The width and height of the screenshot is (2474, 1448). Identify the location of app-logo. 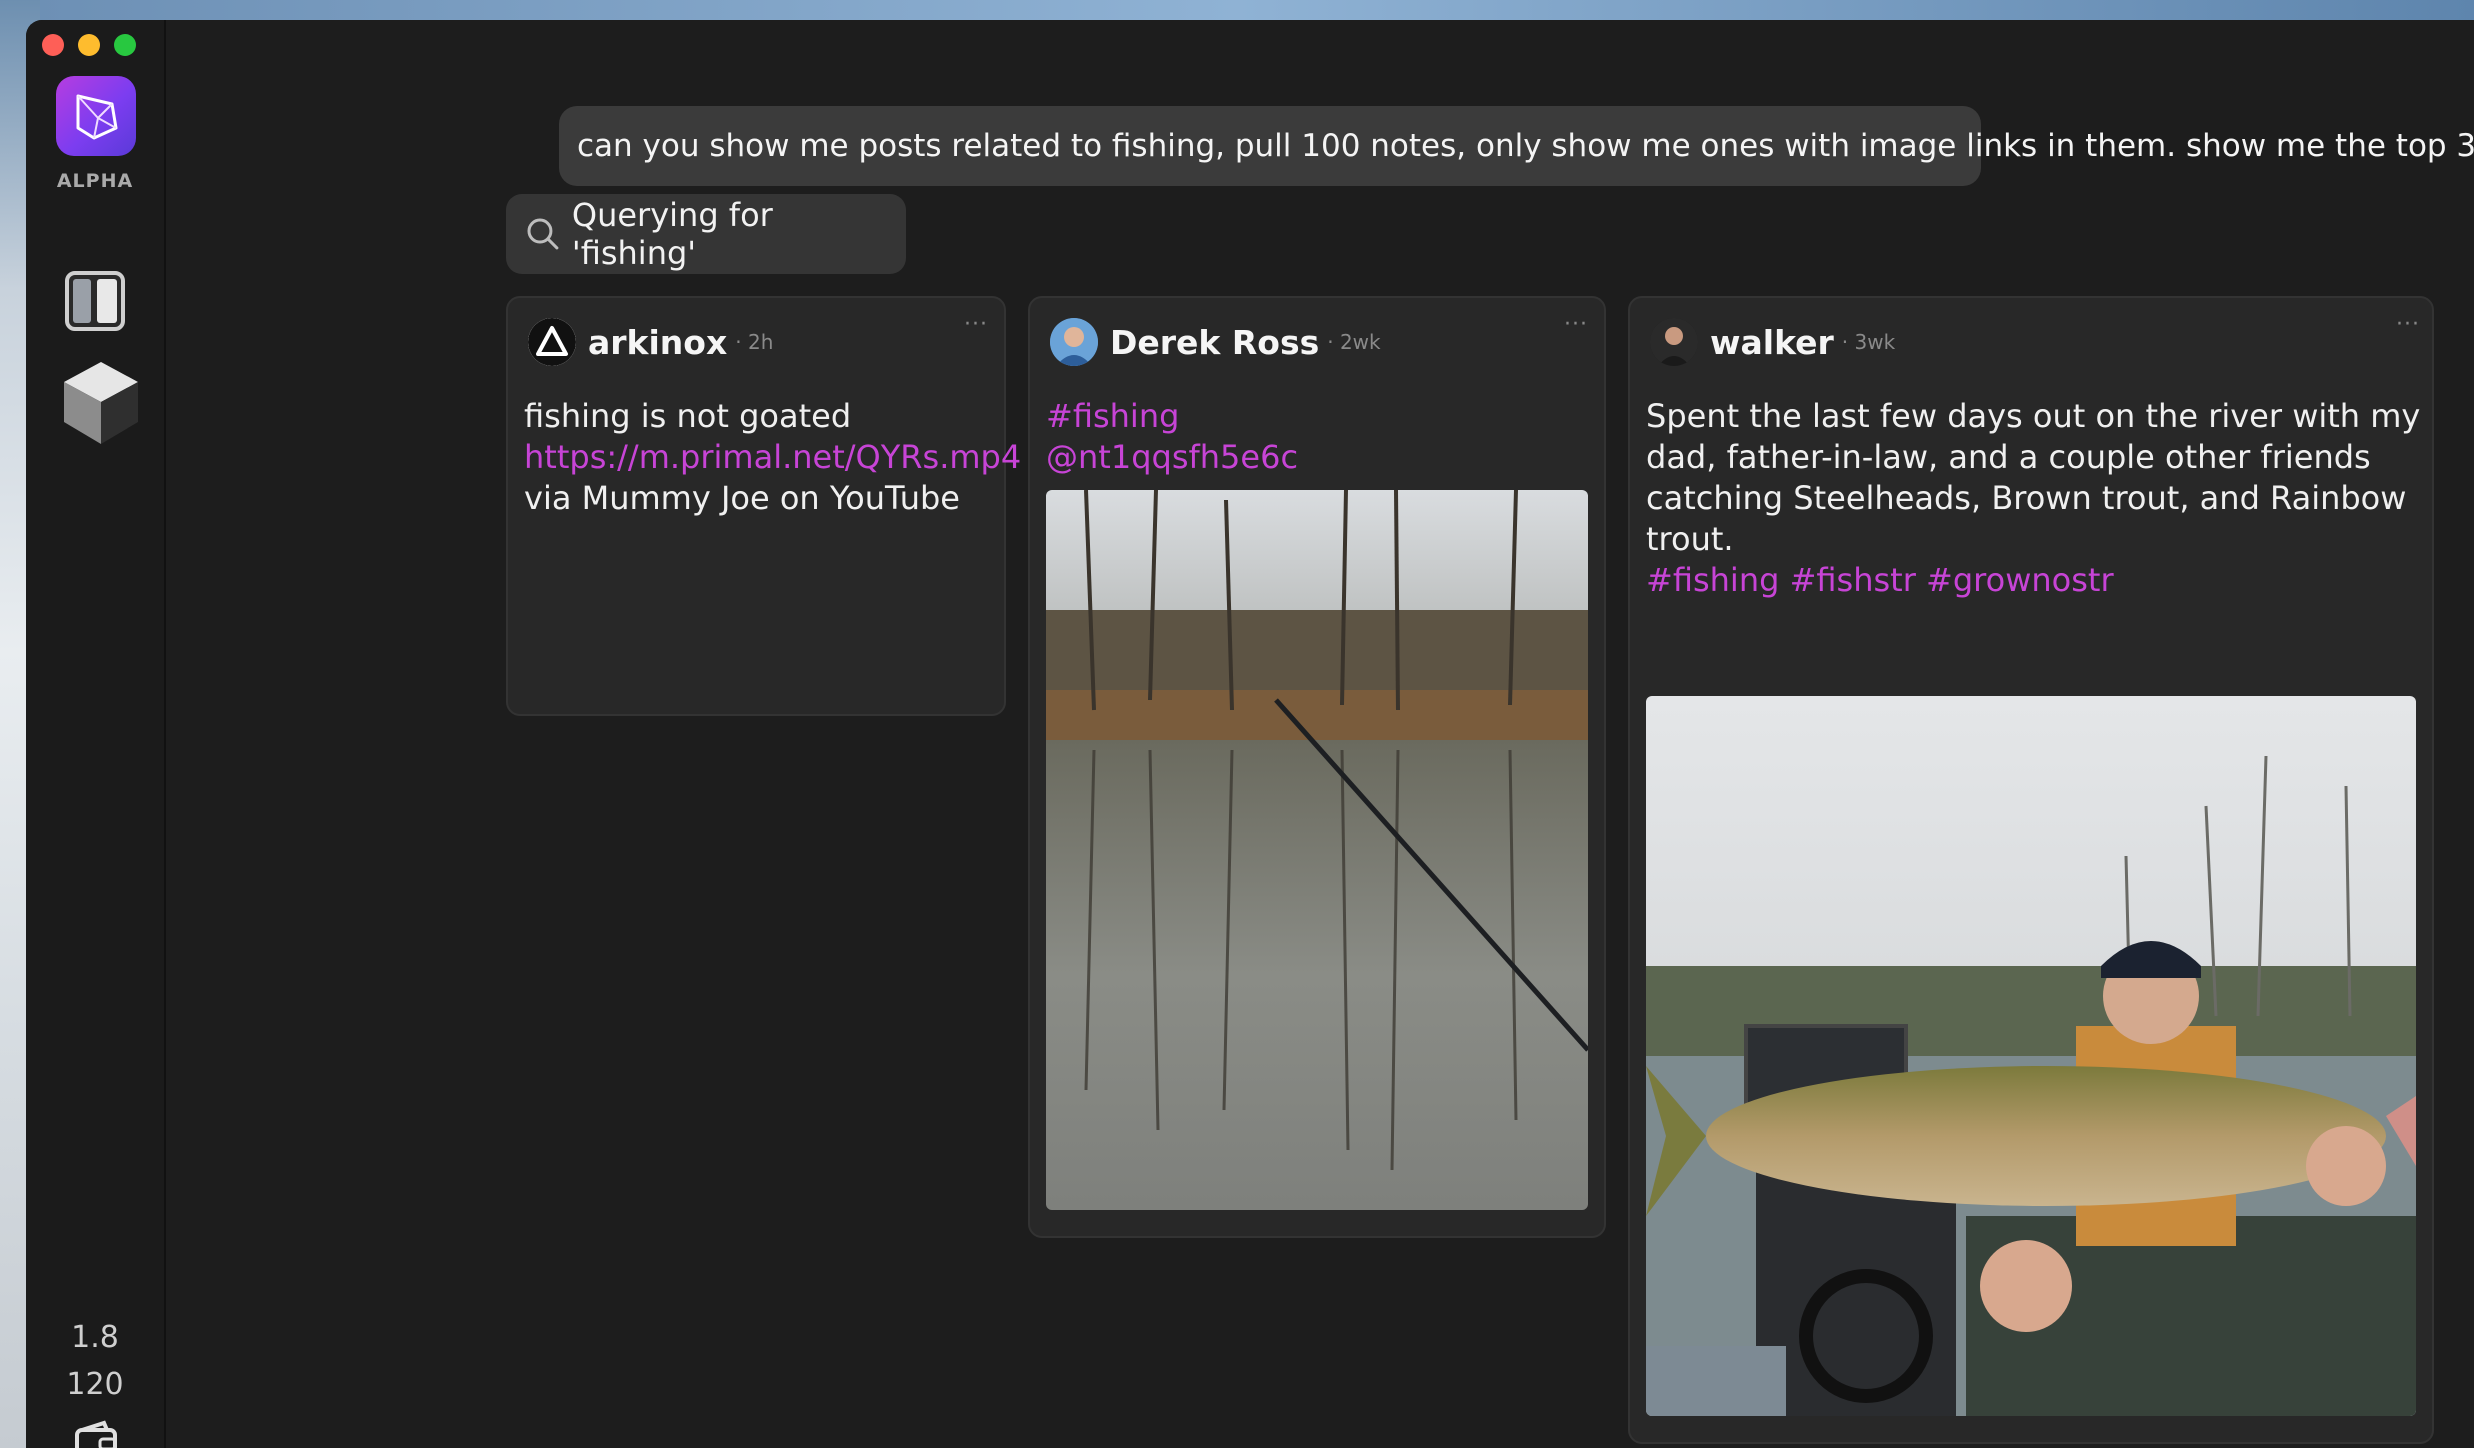
(96, 116).